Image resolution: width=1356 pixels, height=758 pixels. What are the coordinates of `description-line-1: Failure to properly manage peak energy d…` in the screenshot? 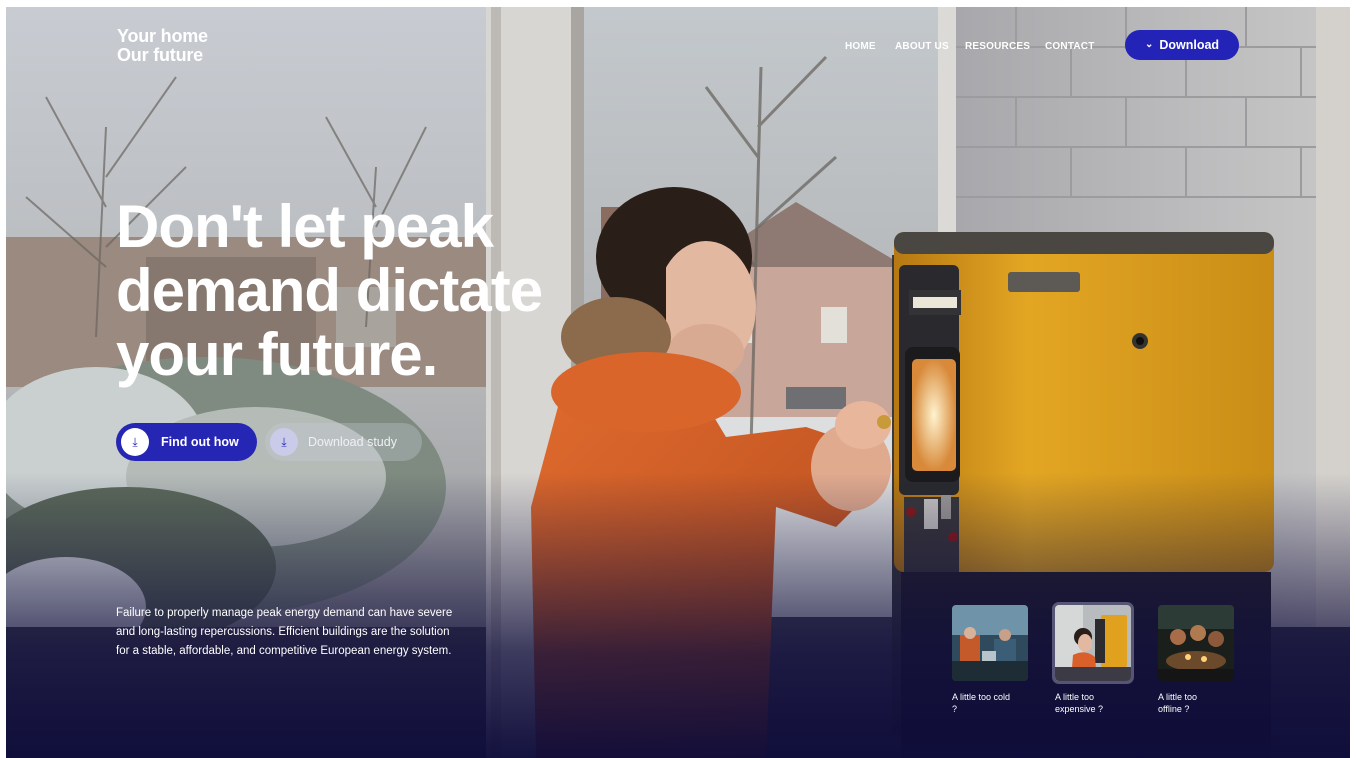 It's located at (284, 613).